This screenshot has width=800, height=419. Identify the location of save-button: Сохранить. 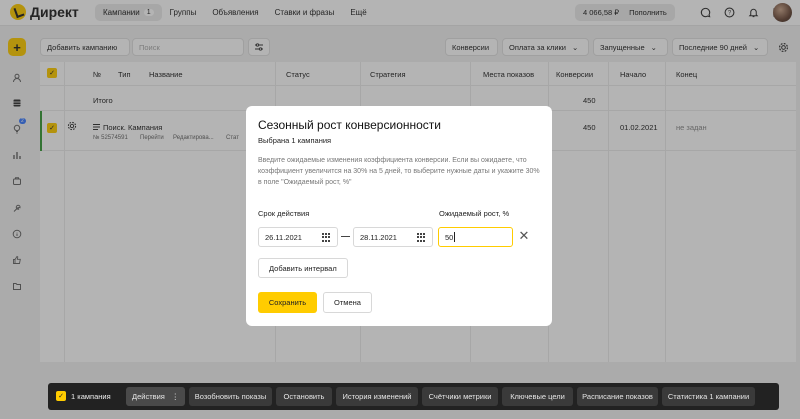
(287, 302).